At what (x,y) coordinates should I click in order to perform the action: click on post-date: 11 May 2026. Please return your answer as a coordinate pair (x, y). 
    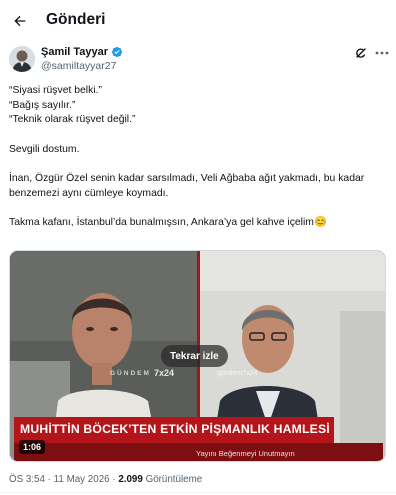
    Looking at the image, I should click on (82, 479).